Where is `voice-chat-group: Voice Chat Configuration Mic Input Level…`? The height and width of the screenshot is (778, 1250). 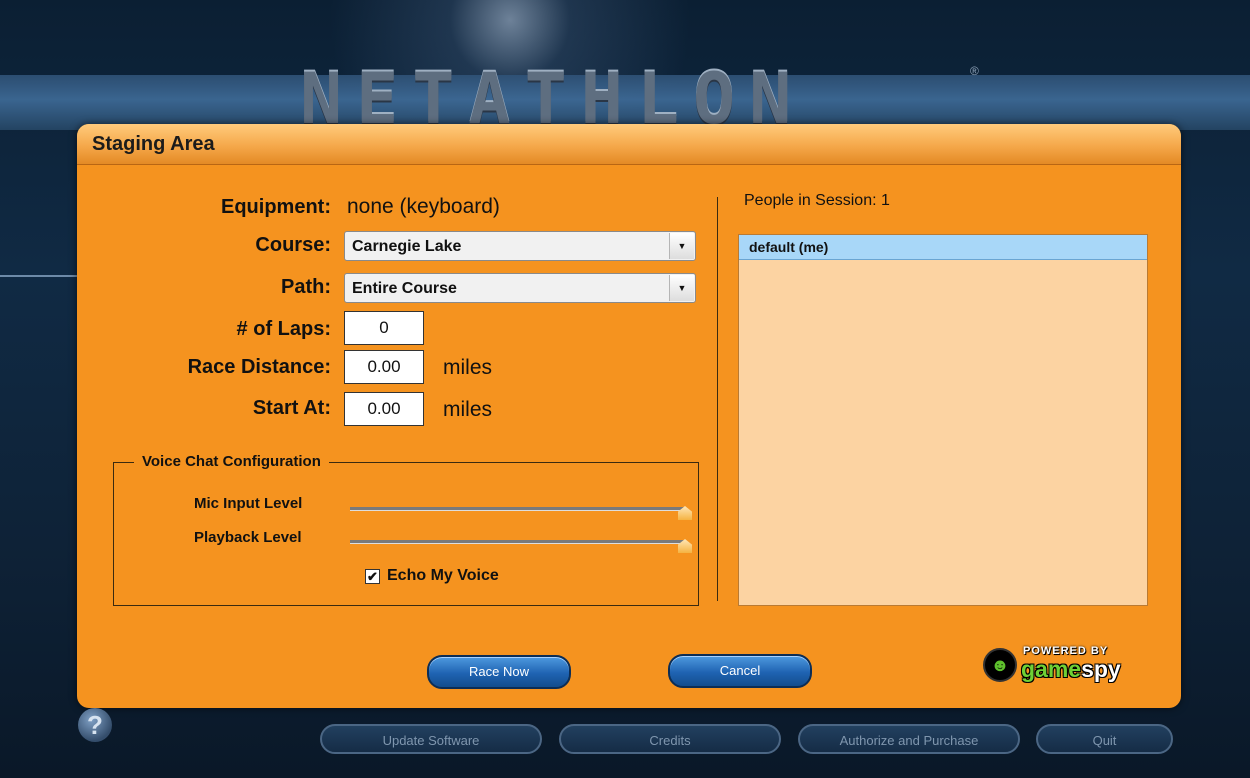 voice-chat-group: Voice Chat Configuration Mic Input Level… is located at coordinates (406, 529).